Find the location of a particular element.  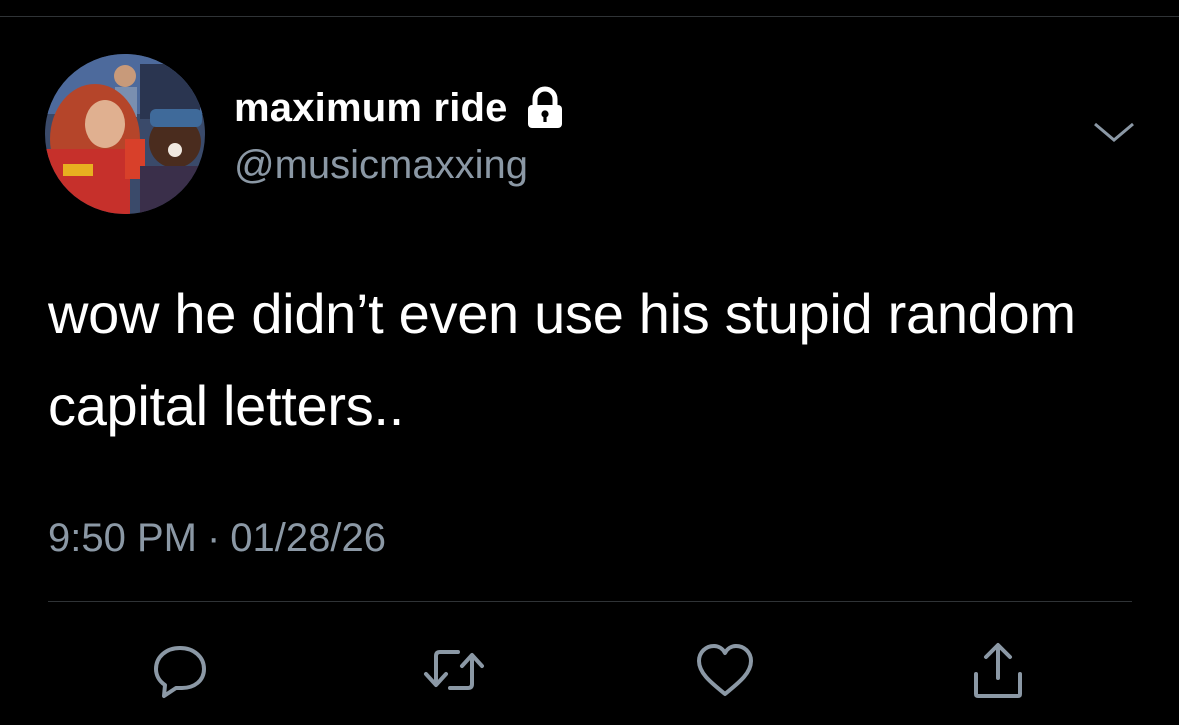

share-button is located at coordinates (998, 670).